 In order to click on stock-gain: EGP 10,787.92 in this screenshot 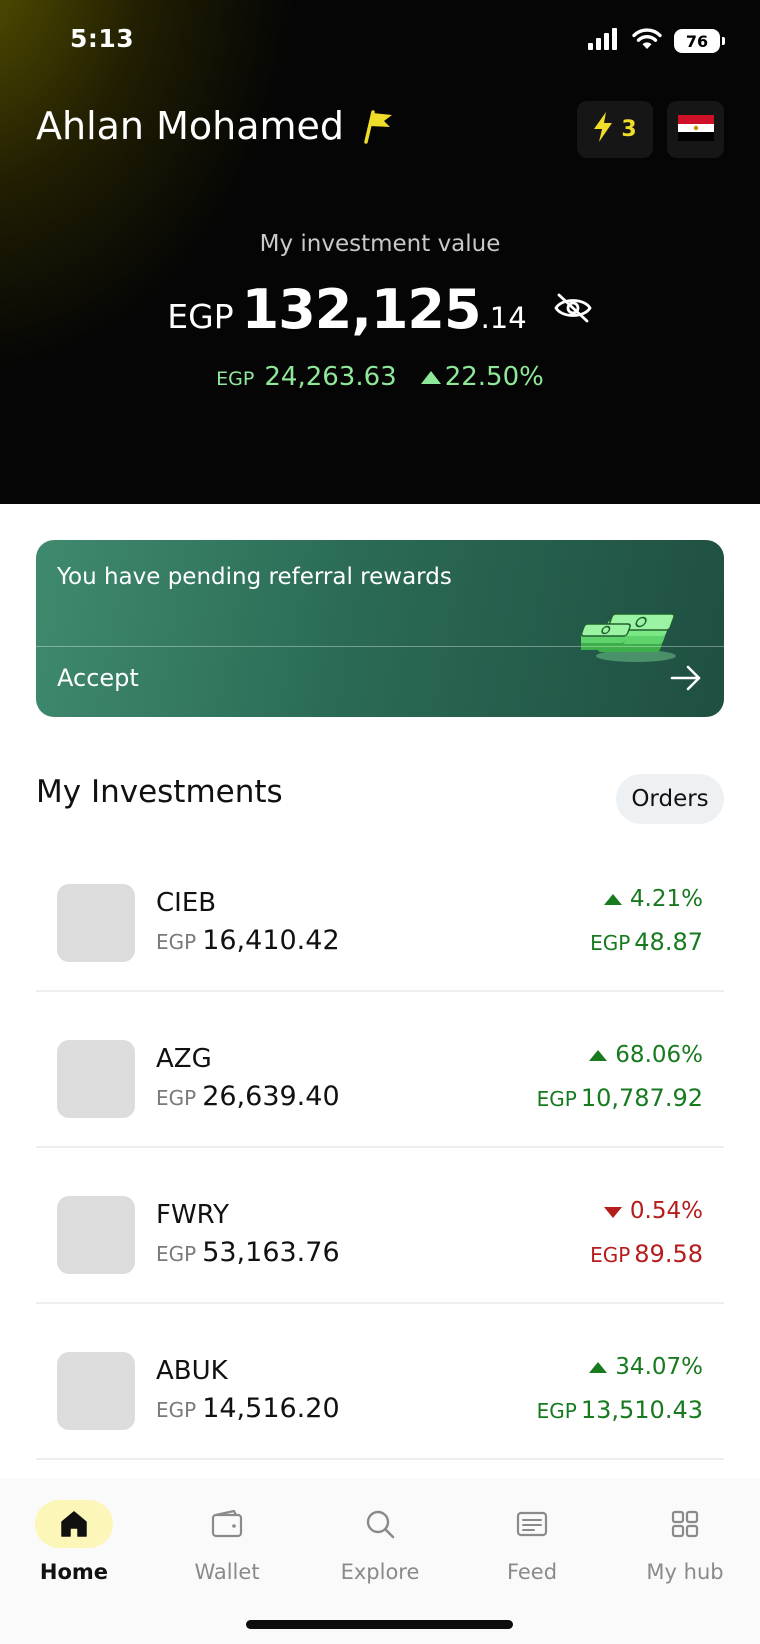, I will do `click(620, 1098)`.